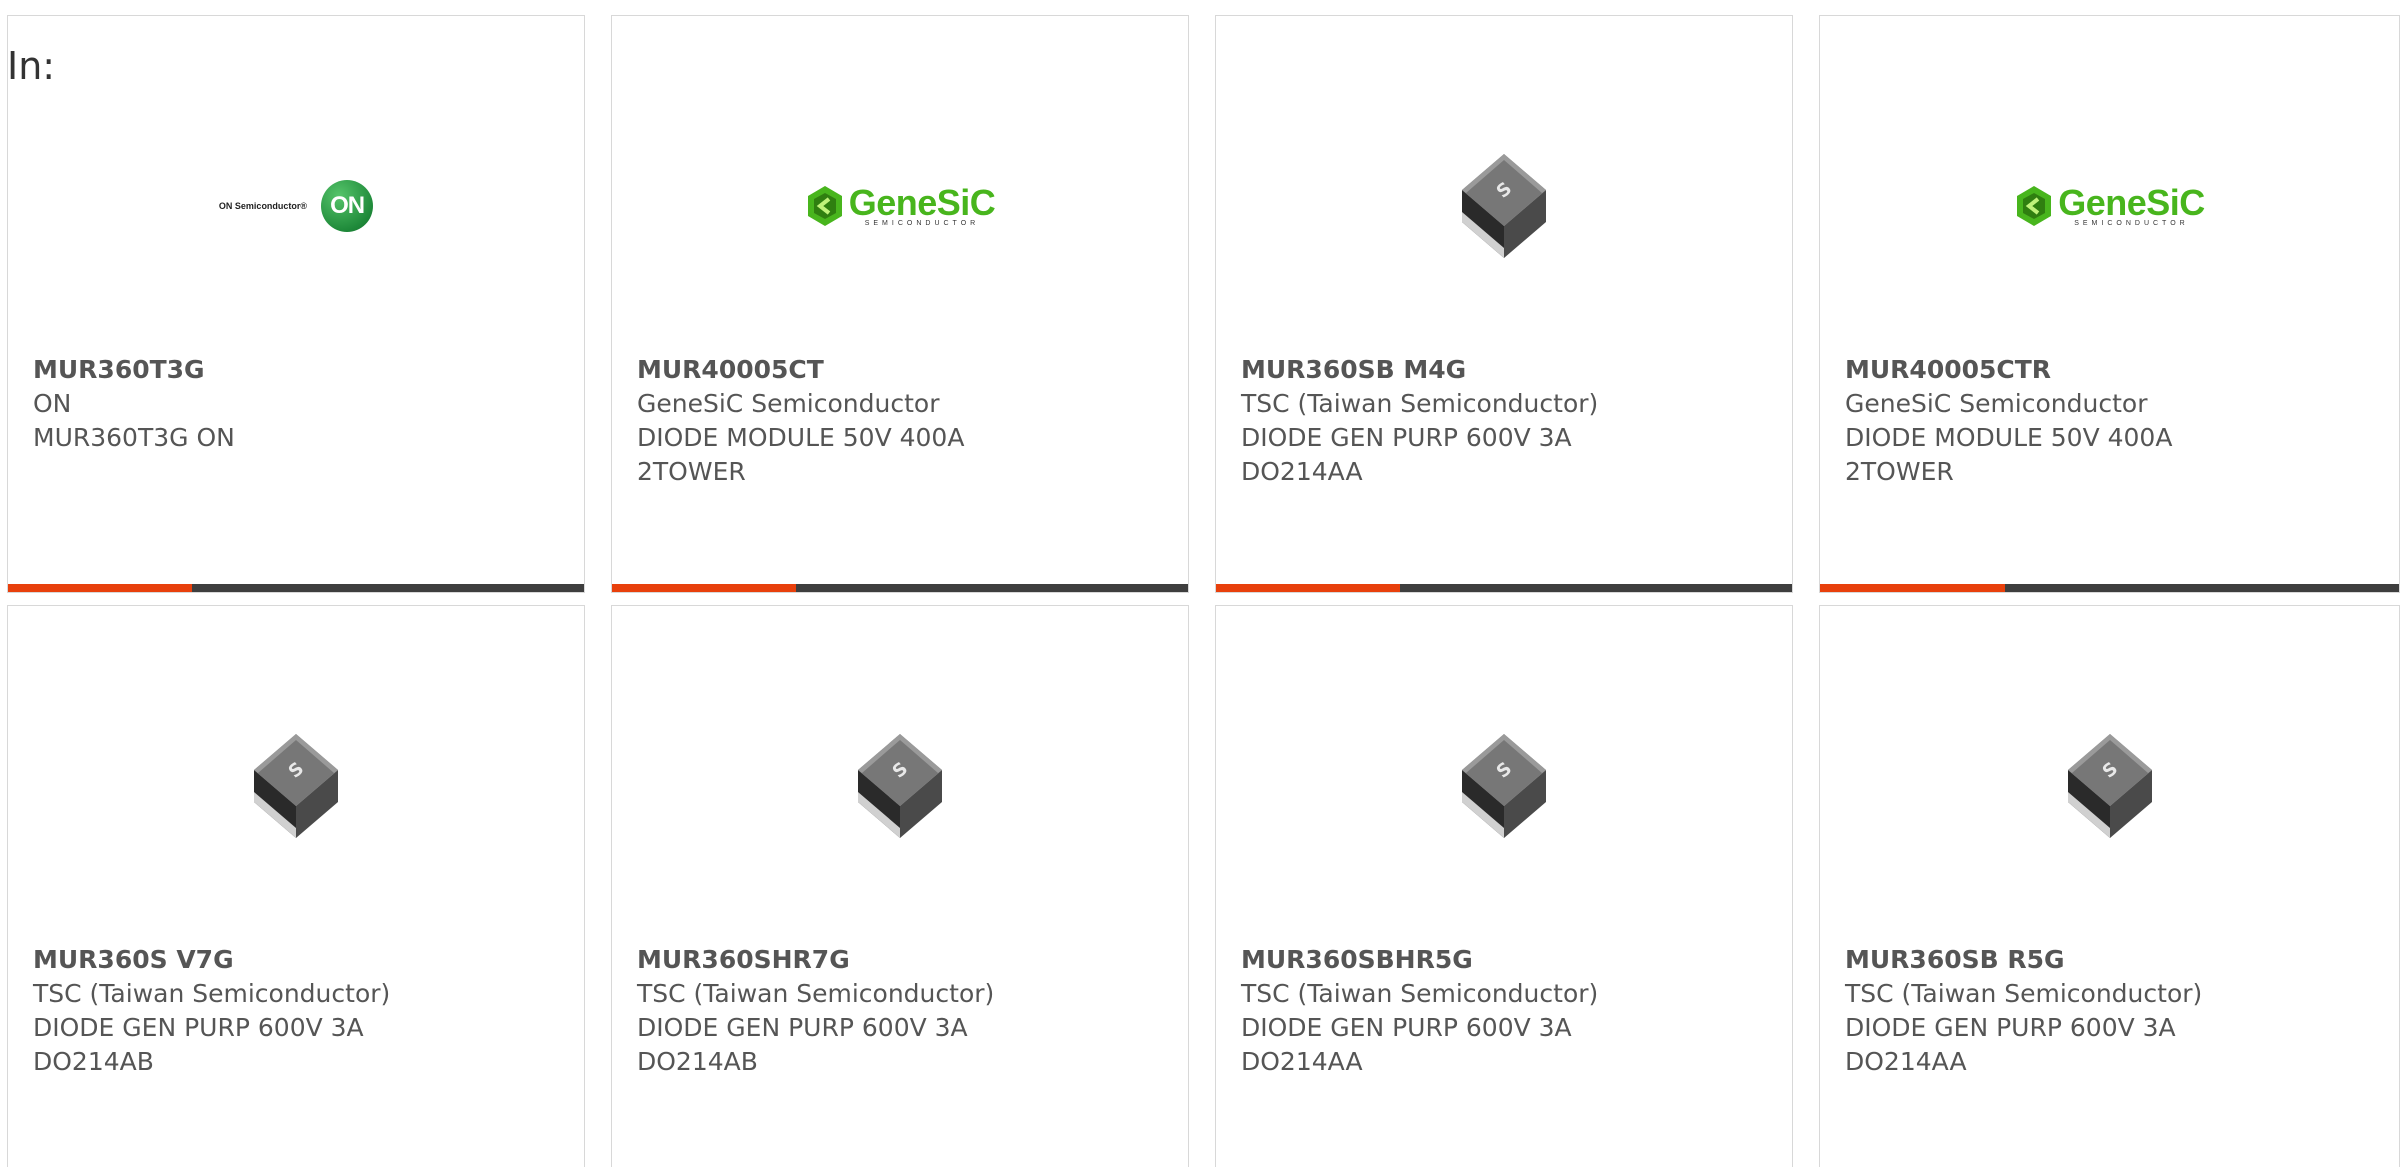  Describe the element at coordinates (1506, 370) in the screenshot. I see `part-number-link: MUR360SB M4G` at that location.